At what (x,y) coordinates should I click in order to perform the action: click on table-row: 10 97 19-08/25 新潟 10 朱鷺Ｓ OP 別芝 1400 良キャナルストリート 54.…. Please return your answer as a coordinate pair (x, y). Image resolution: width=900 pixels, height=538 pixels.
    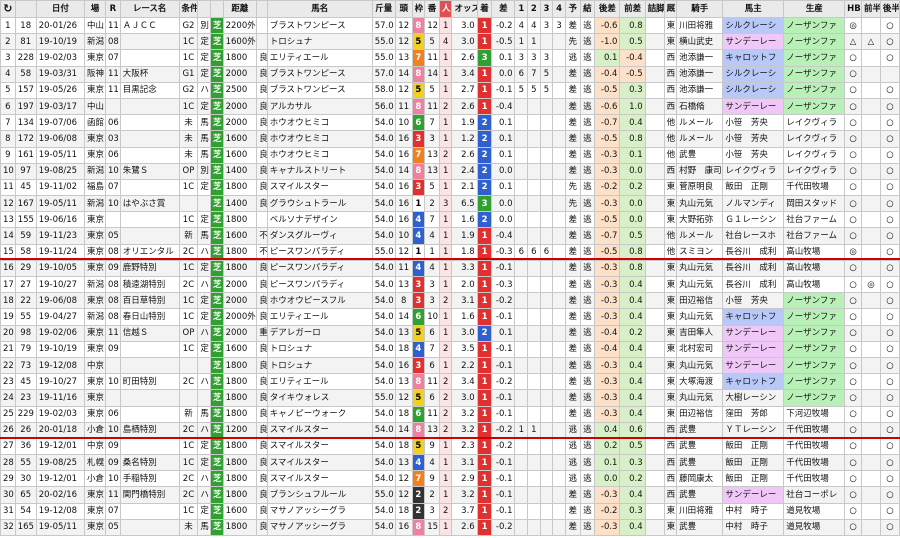
    Looking at the image, I should click on (450, 171).